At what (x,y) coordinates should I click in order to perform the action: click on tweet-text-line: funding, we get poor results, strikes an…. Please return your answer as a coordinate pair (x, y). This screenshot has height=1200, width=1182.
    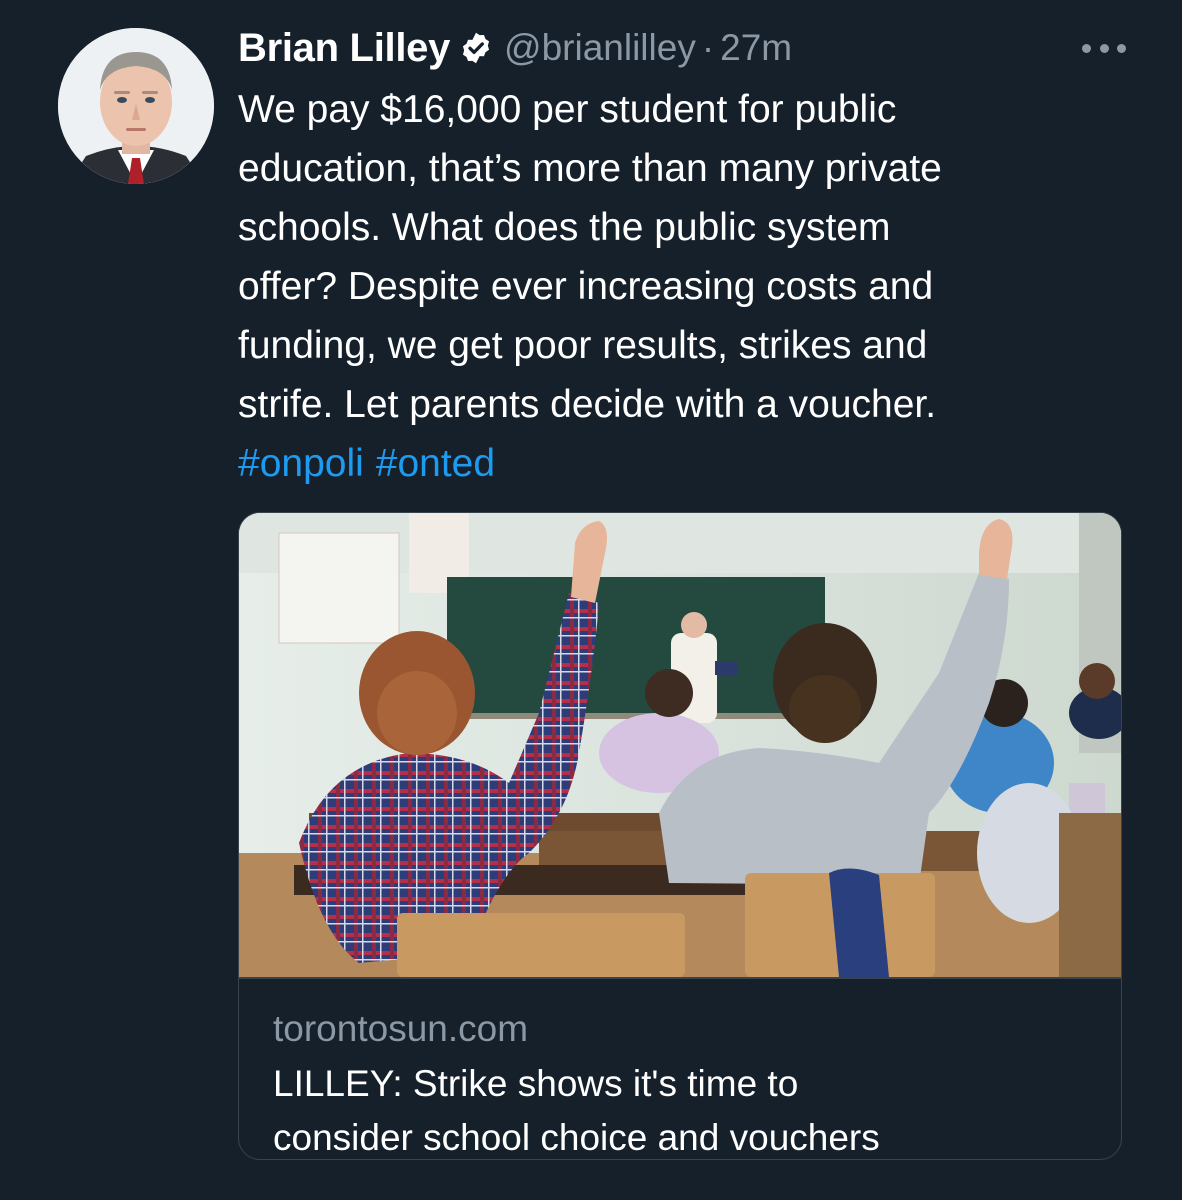
    Looking at the image, I should click on (583, 345).